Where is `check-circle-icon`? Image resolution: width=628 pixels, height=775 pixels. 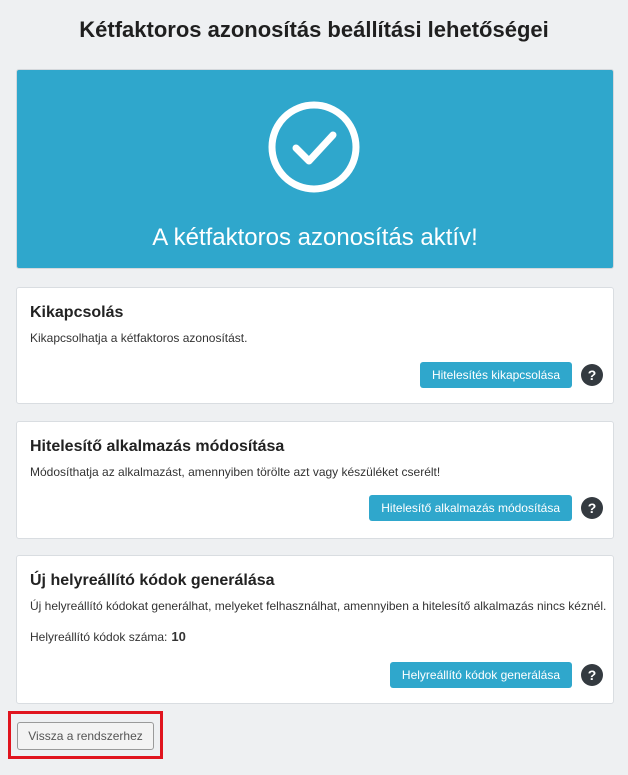 check-circle-icon is located at coordinates (314, 147).